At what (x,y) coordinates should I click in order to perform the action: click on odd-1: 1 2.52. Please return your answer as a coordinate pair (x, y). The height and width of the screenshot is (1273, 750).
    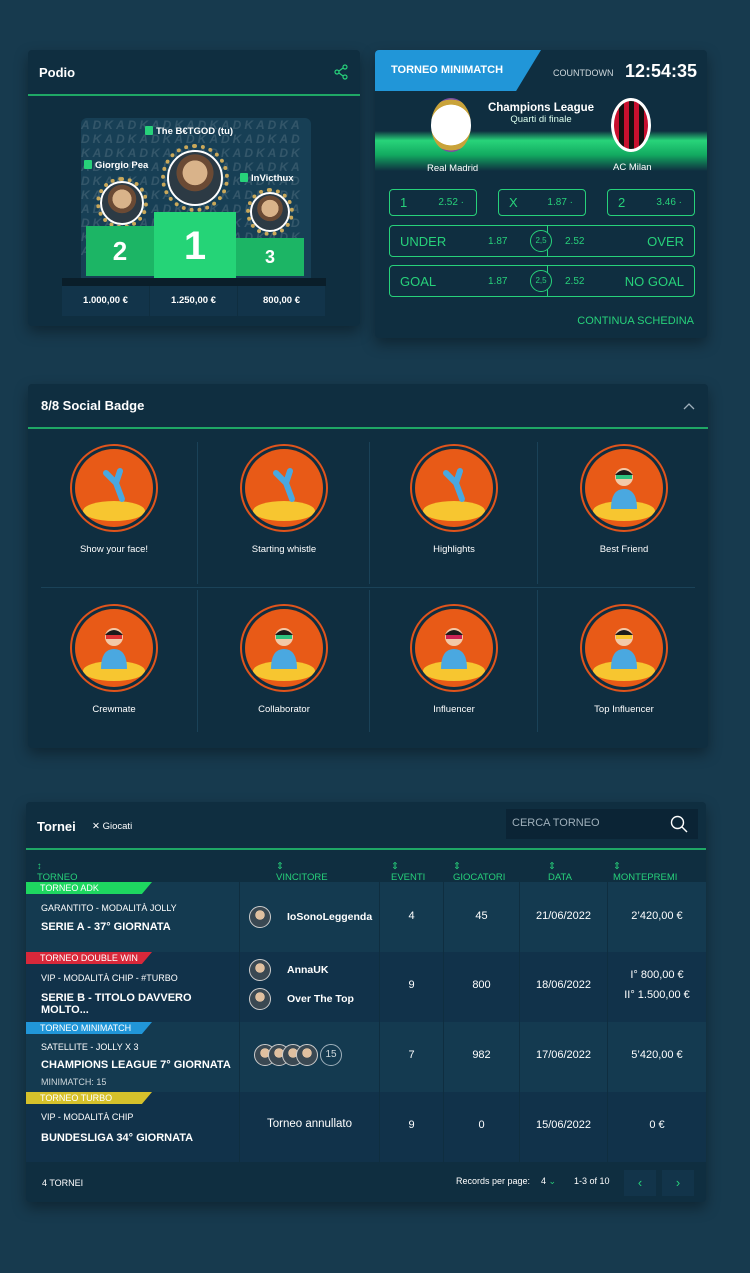
    Looking at the image, I should click on (433, 202).